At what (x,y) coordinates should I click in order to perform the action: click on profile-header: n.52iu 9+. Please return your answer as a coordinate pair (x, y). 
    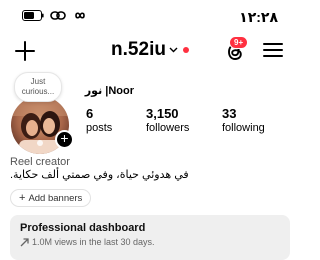
    Looking at the image, I should click on (150, 51).